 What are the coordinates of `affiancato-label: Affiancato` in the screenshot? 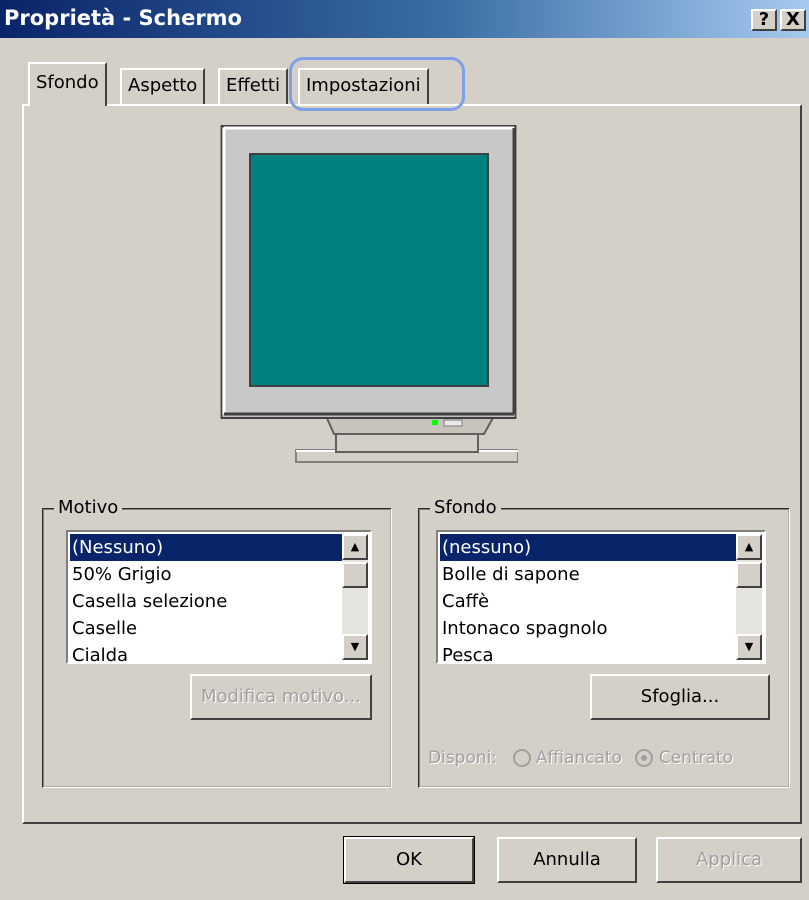 It's located at (579, 758).